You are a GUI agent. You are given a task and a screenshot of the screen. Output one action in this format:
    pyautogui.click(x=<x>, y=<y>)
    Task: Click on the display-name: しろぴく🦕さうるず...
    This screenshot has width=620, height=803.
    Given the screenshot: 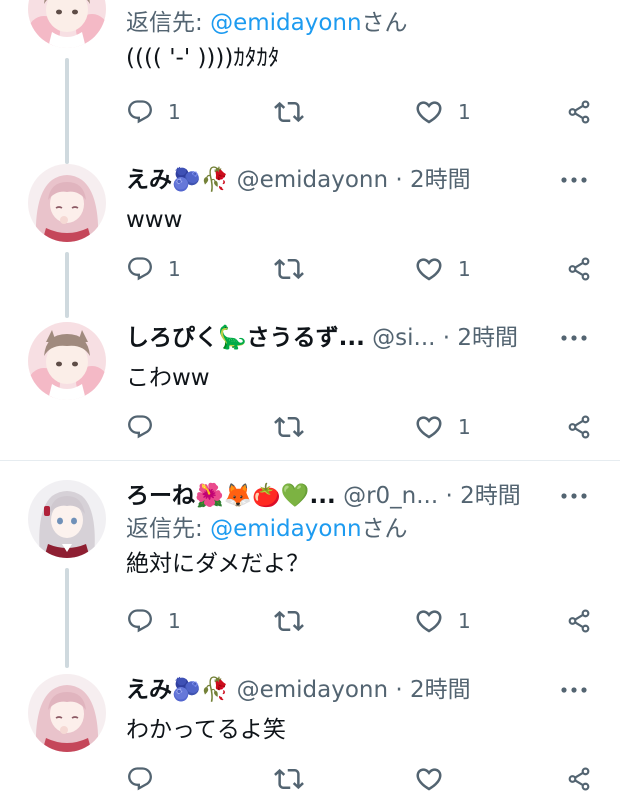 What is the action you would take?
    pyautogui.click(x=245, y=338)
    